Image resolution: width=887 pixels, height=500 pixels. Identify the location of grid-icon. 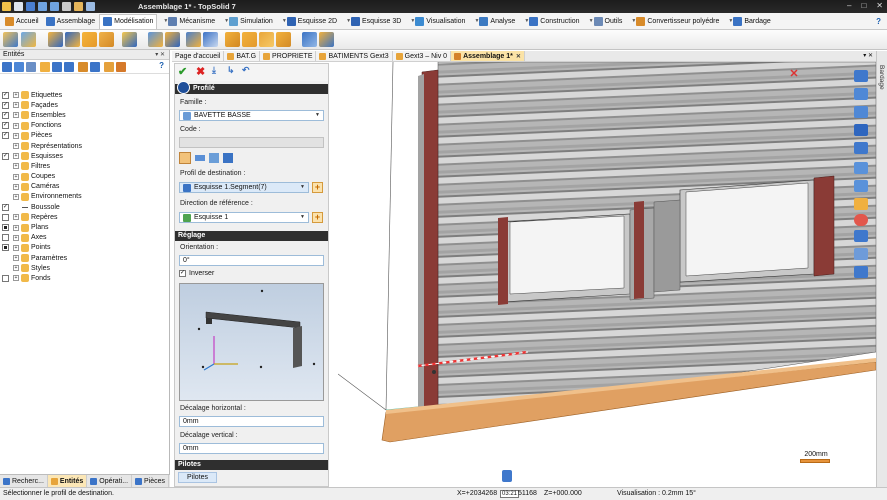
(95, 67).